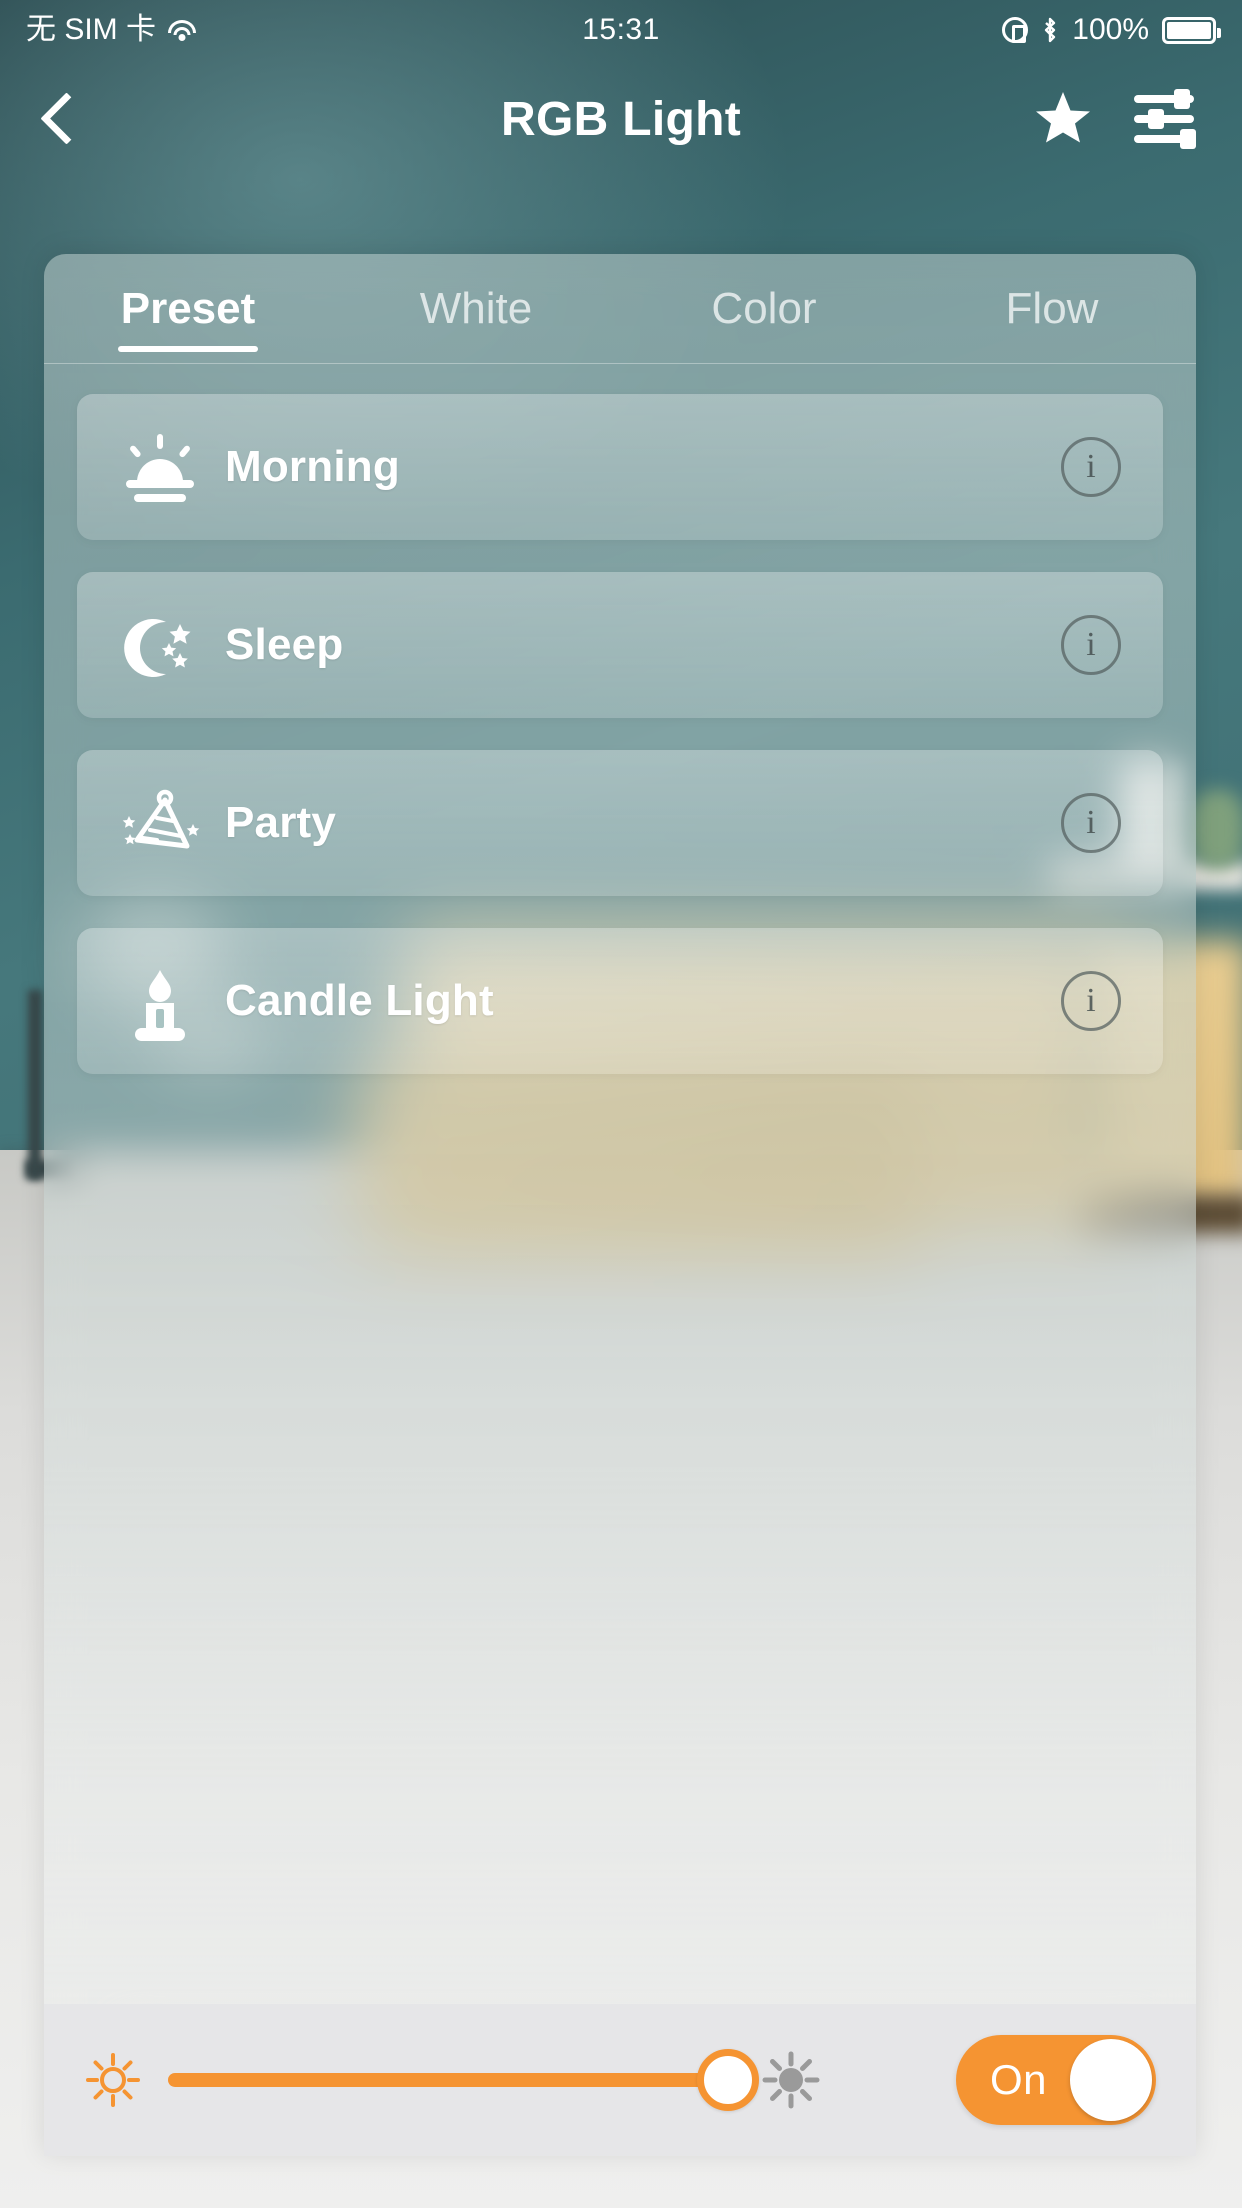 The height and width of the screenshot is (2208, 1242). What do you see at coordinates (1165, 119) in the screenshot?
I see `sliders-icon` at bounding box center [1165, 119].